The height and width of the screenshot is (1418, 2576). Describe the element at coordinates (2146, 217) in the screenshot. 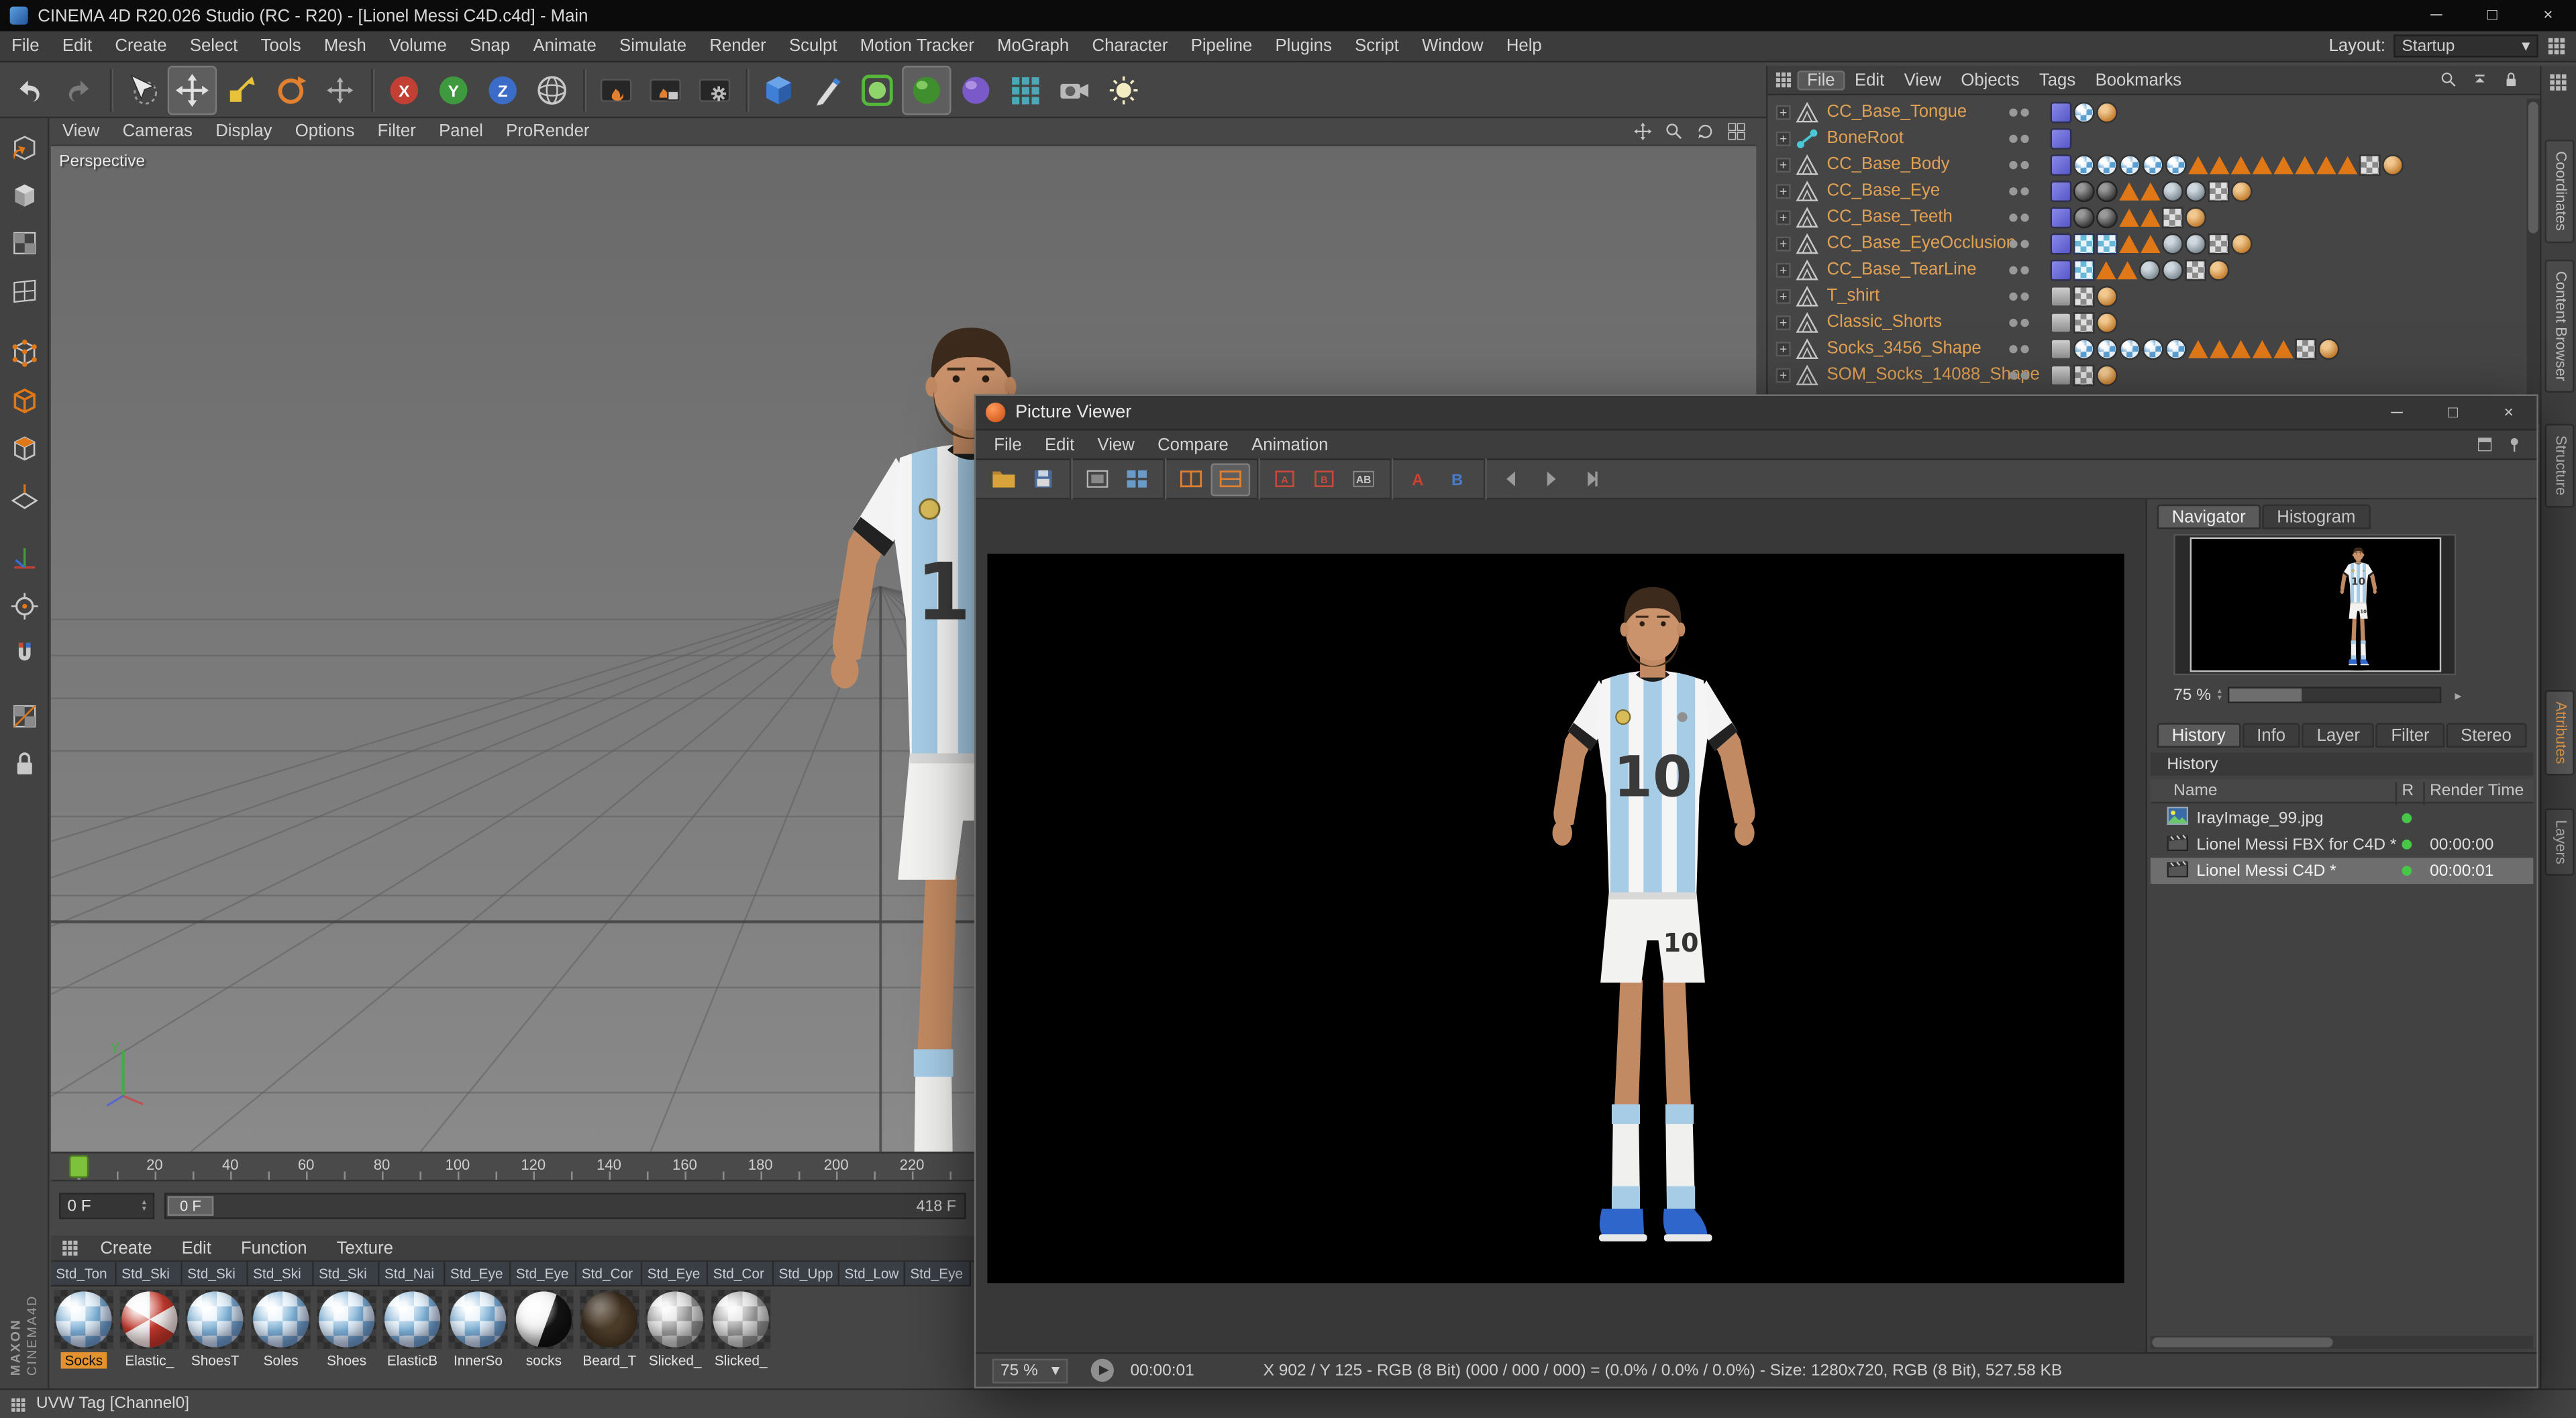

I see `object-row: + CC_Base_Teeth` at that location.